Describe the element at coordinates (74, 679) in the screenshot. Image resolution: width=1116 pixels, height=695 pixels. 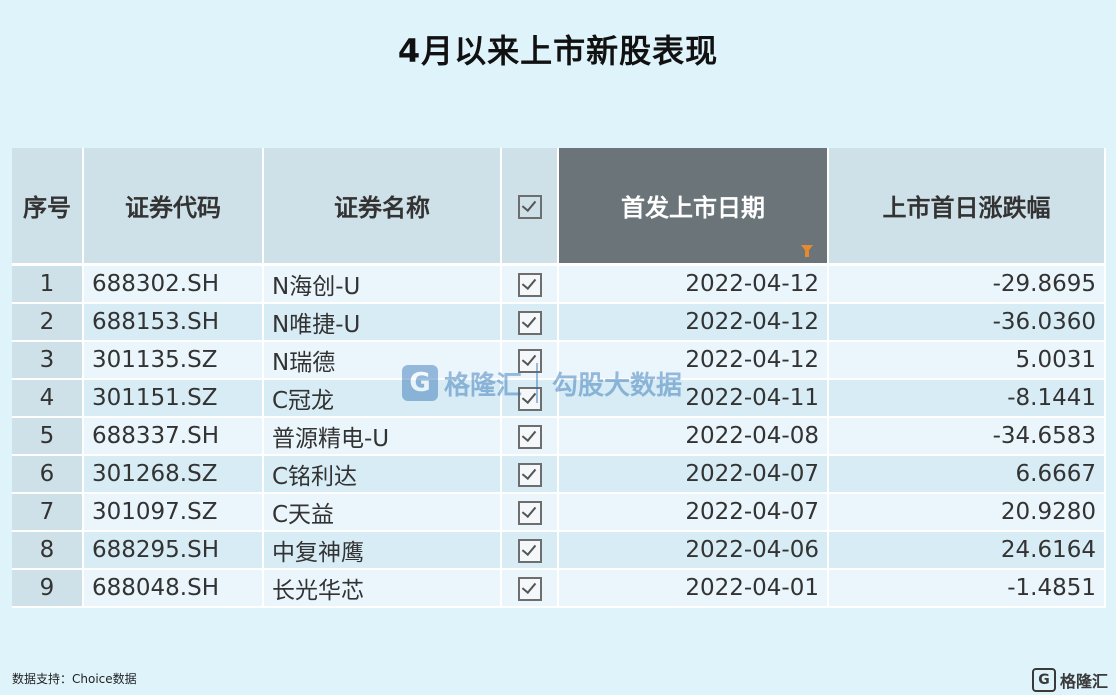
I see `data-source-note: 数据支持：Choice数据` at that location.